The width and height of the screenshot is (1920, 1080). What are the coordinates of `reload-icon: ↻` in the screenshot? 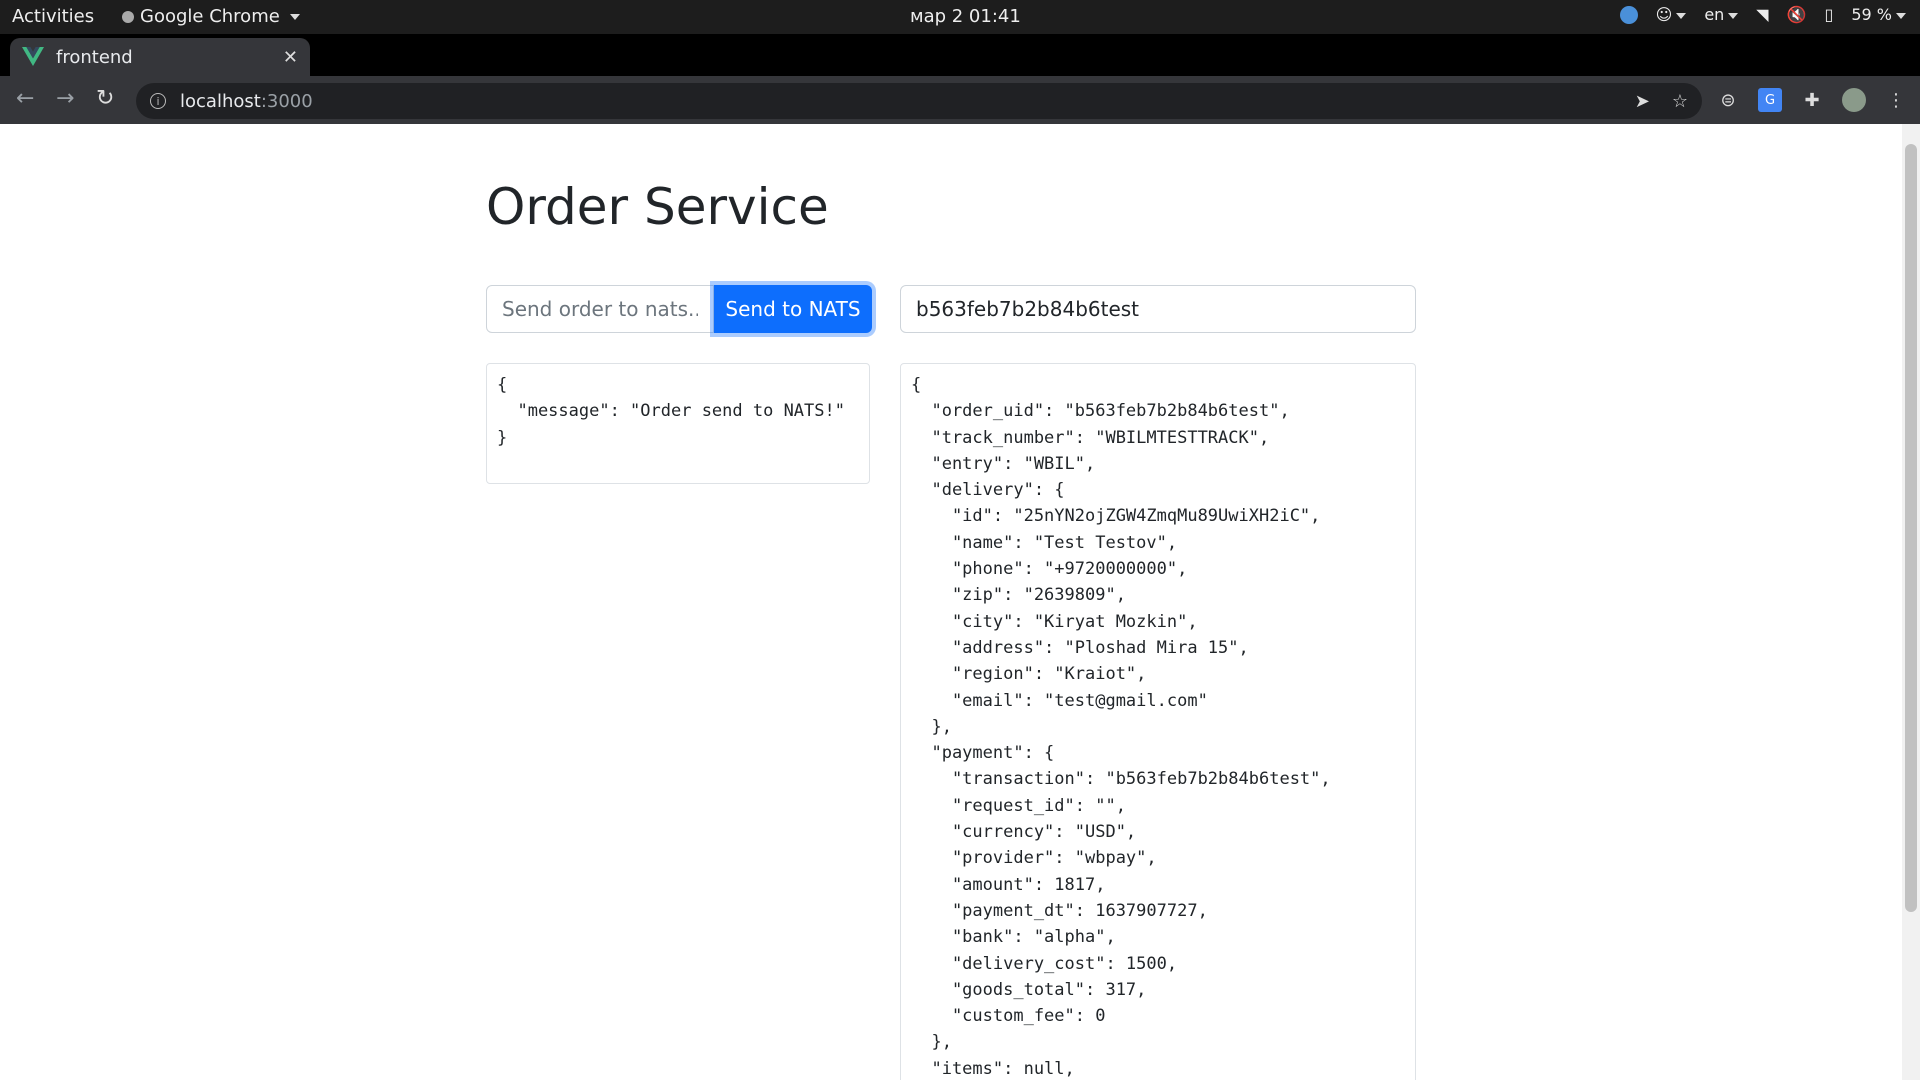 It's located at (105, 99).